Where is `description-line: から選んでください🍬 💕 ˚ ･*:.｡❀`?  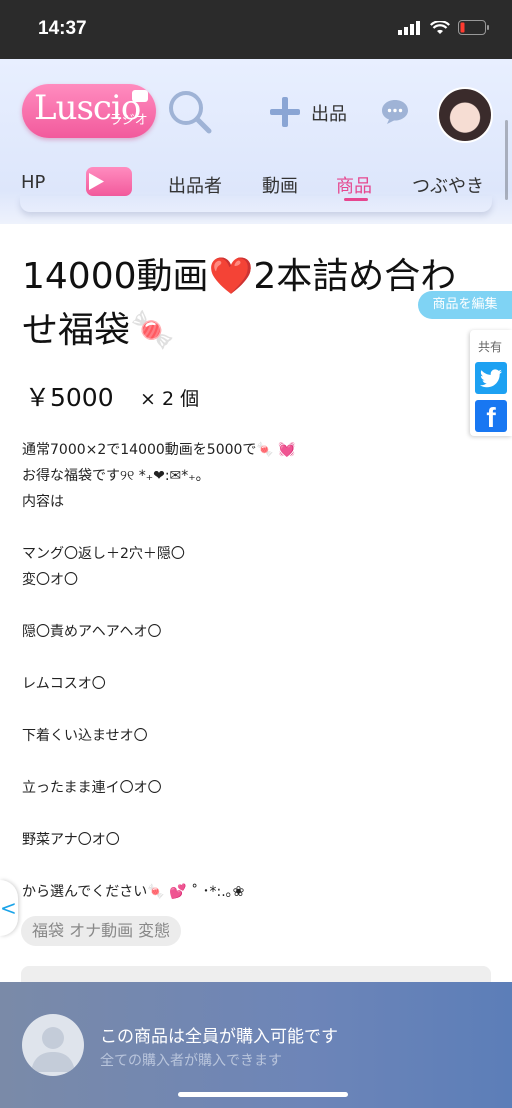 description-line: から選んでください🍬 💕 ˚ ･*:.｡❀ is located at coordinates (133, 892).